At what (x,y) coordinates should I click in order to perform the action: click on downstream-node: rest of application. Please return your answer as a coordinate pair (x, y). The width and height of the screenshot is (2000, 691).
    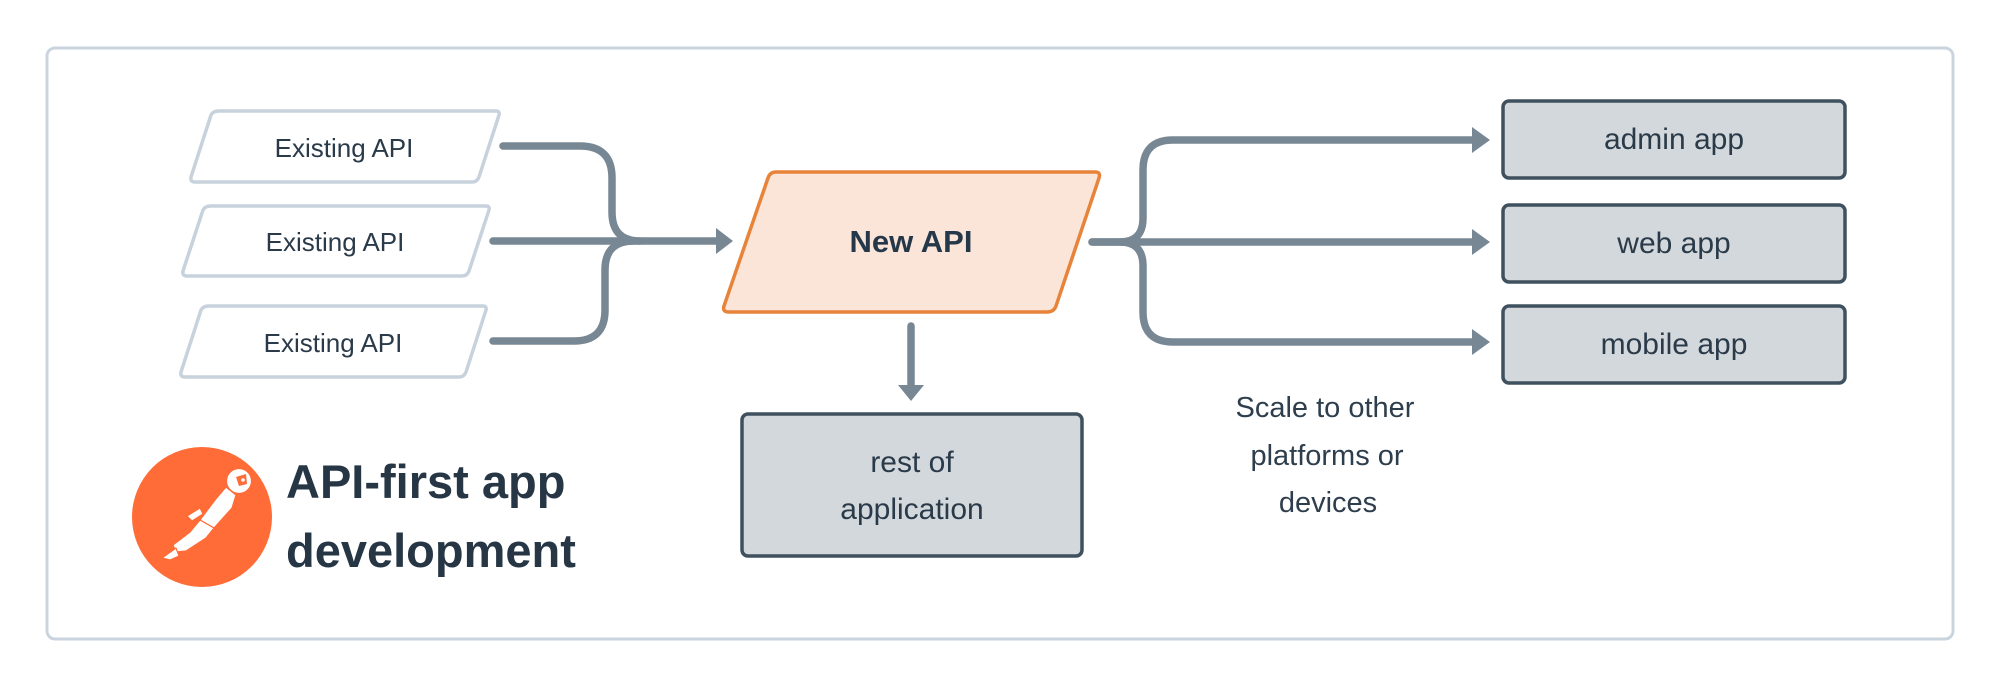
    Looking at the image, I should click on (912, 485).